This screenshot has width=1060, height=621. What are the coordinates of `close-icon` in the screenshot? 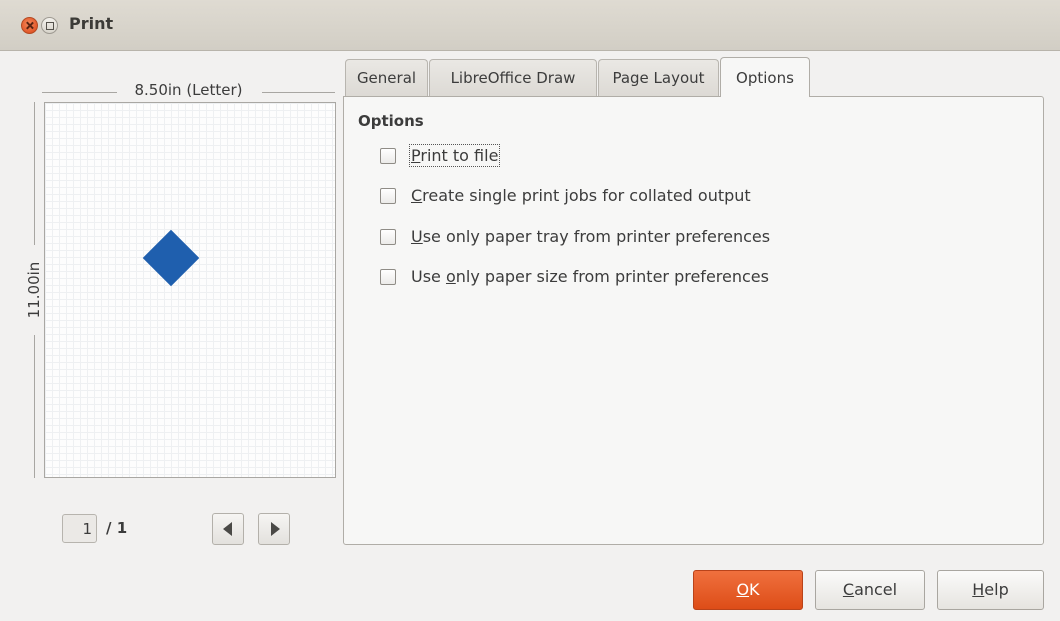 It's located at (29, 25).